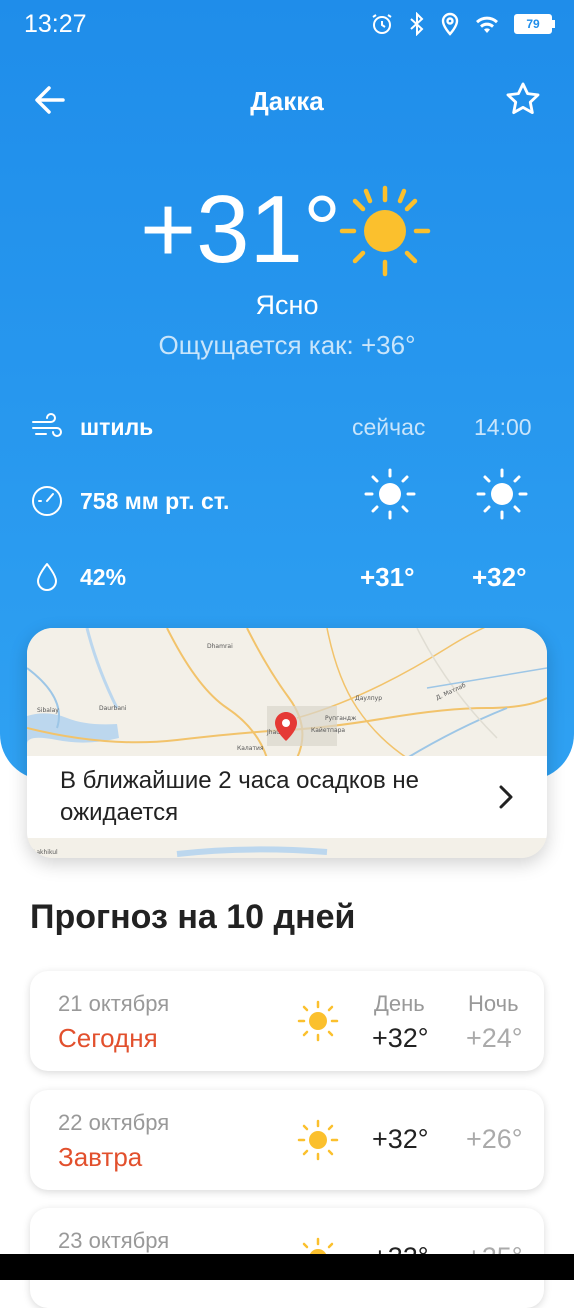  What do you see at coordinates (48, 710) in the screenshot?
I see `map-place-label: Sibalay` at bounding box center [48, 710].